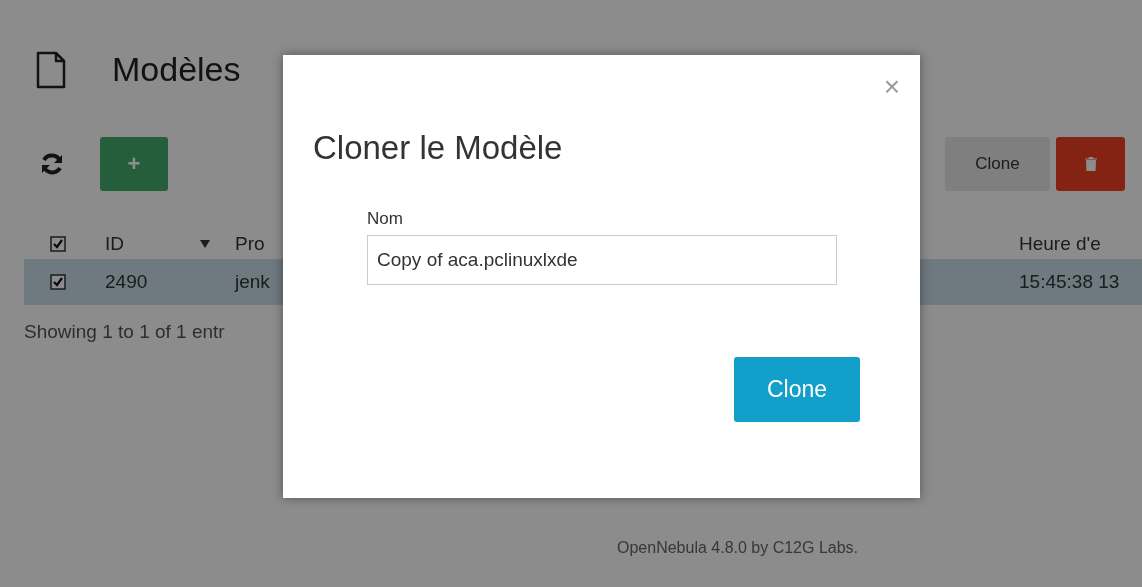 This screenshot has height=587, width=1142. I want to click on trash-icon, so click(1090, 164).